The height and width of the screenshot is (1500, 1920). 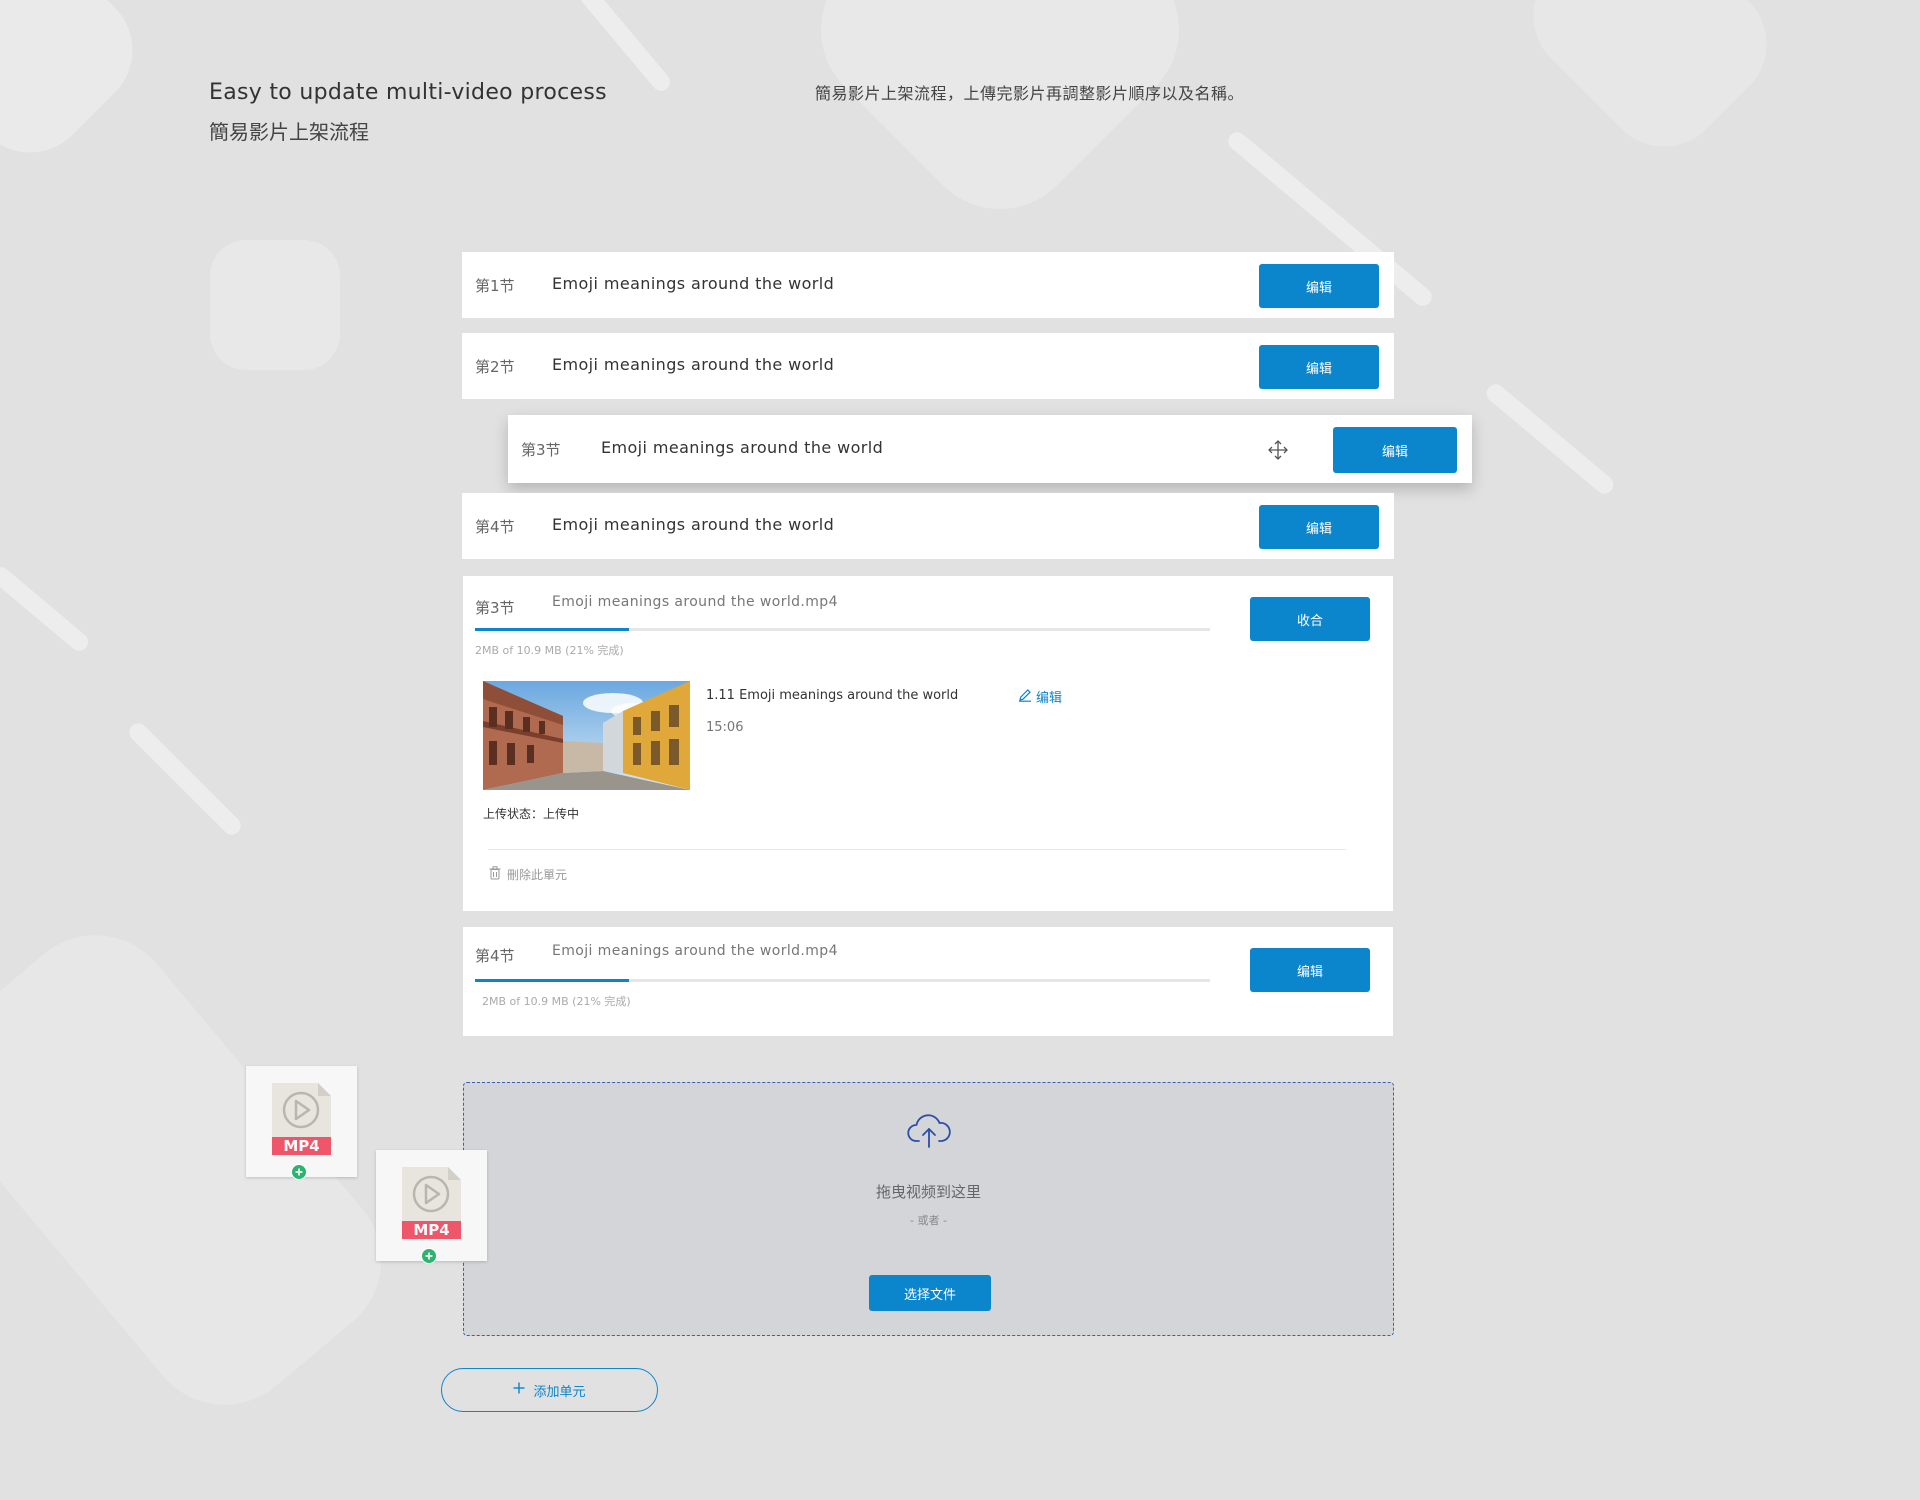 I want to click on section-row: 第1节 Emoji meanings around the world 编辑, so click(x=928, y=285).